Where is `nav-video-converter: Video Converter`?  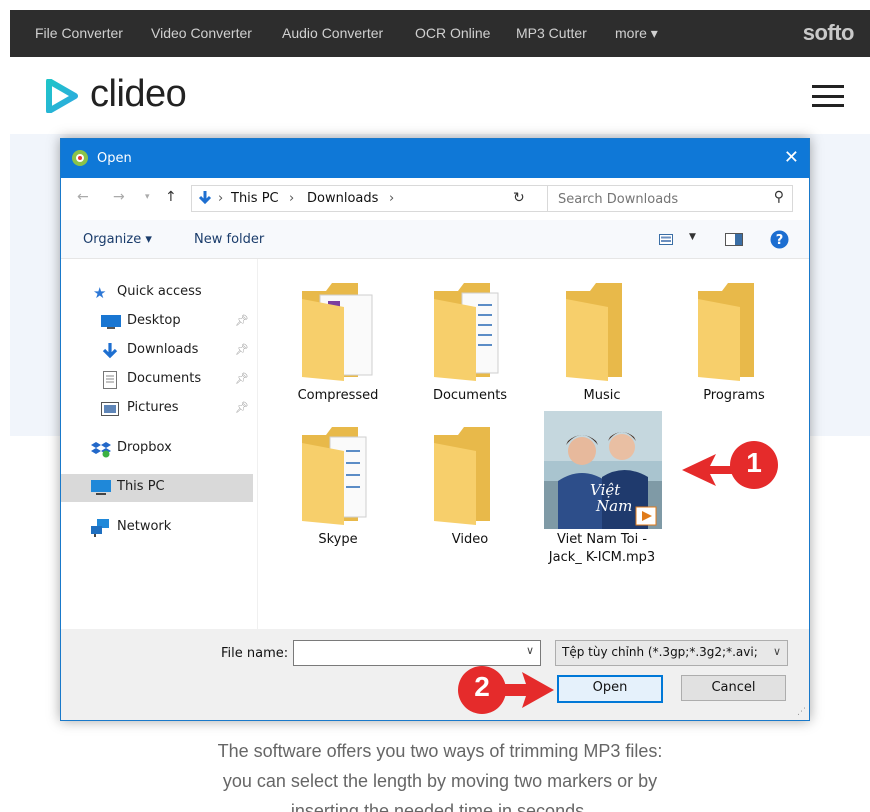 nav-video-converter: Video Converter is located at coordinates (201, 33).